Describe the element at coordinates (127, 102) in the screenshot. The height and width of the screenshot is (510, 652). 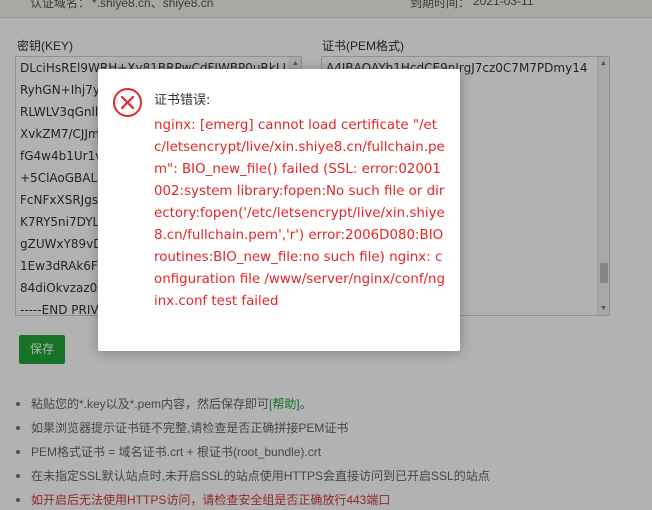
I see `error-x-icon` at that location.